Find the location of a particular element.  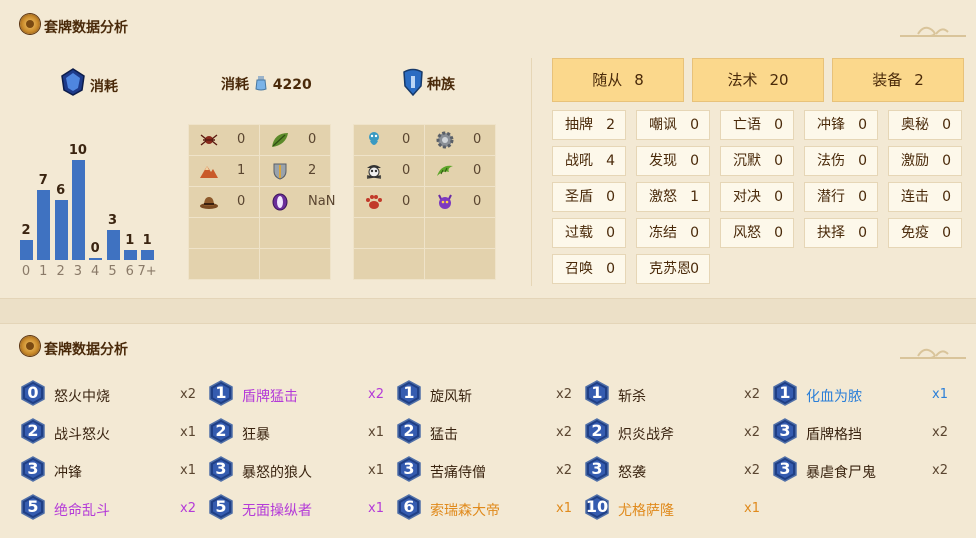

deck-card-row: 3 暴怒的狼人 x1 is located at coordinates (303, 470).